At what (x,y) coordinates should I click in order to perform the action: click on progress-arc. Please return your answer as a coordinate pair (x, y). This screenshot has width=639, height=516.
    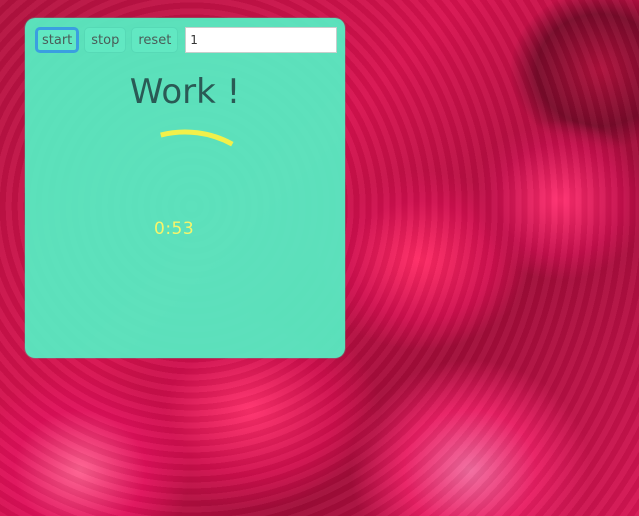
    Looking at the image, I should click on (197, 138).